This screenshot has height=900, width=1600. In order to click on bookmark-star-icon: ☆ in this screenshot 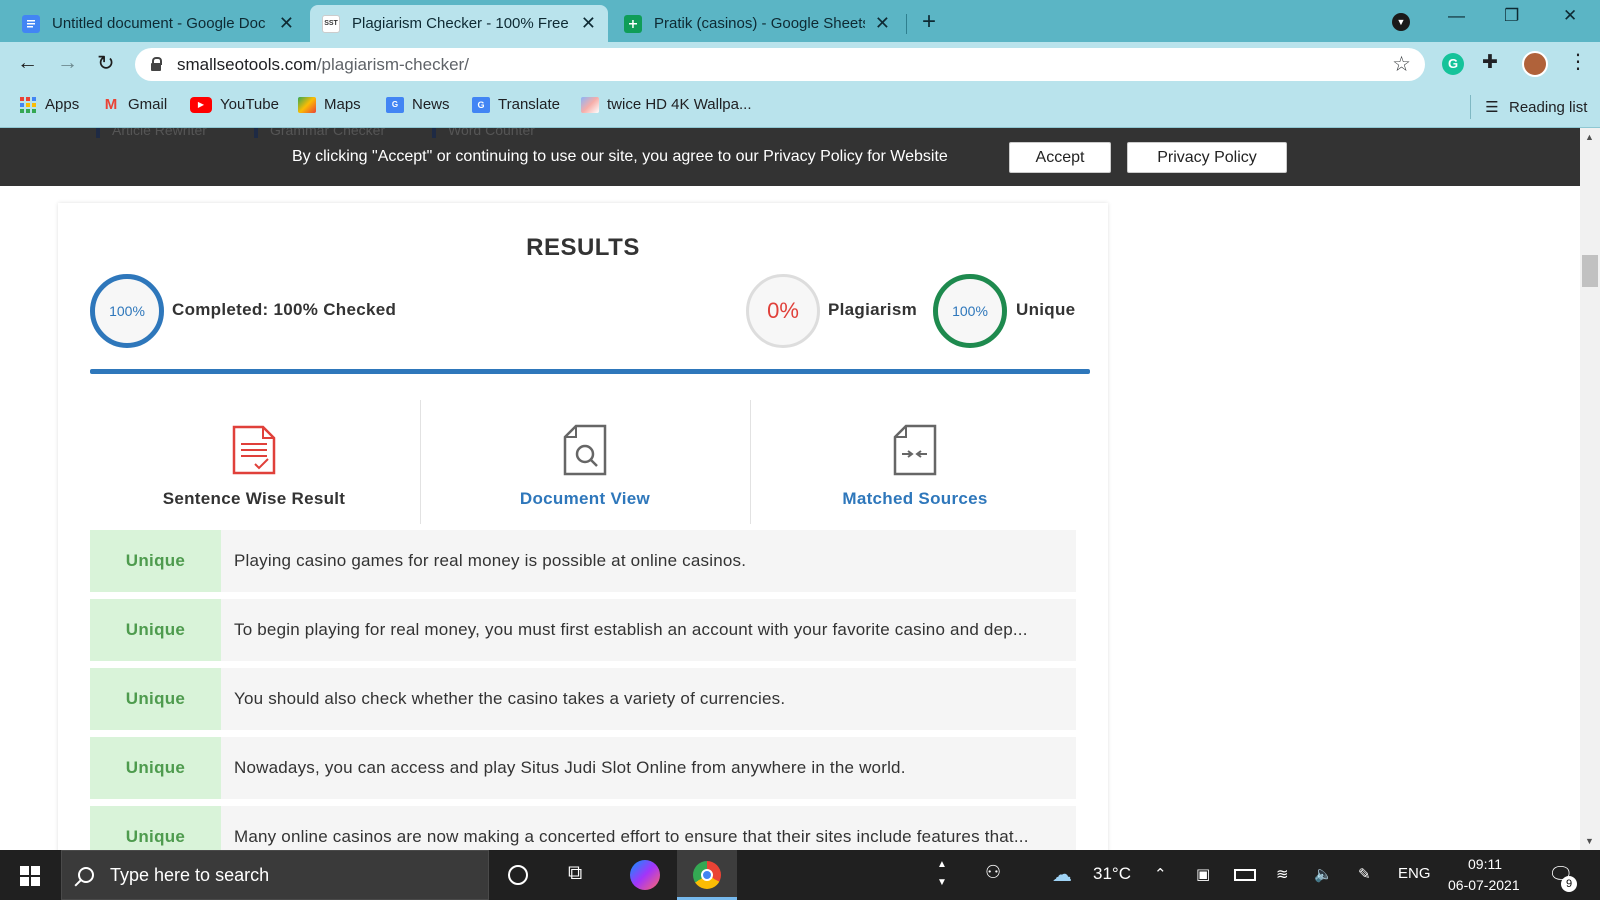, I will do `click(1401, 64)`.